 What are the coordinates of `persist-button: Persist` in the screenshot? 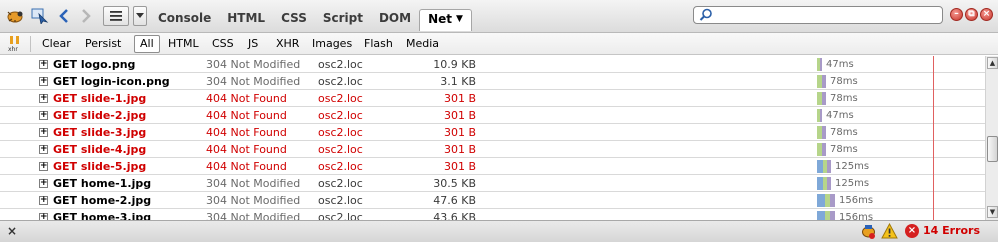 It's located at (103, 45).